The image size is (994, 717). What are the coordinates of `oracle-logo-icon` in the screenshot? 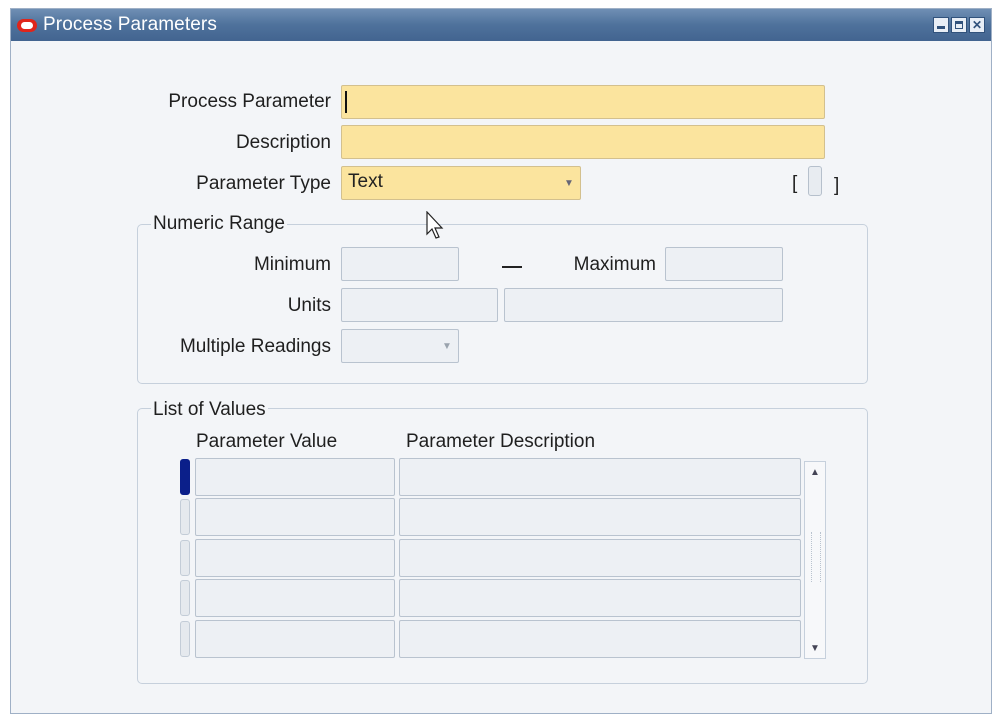 It's located at (27, 25).